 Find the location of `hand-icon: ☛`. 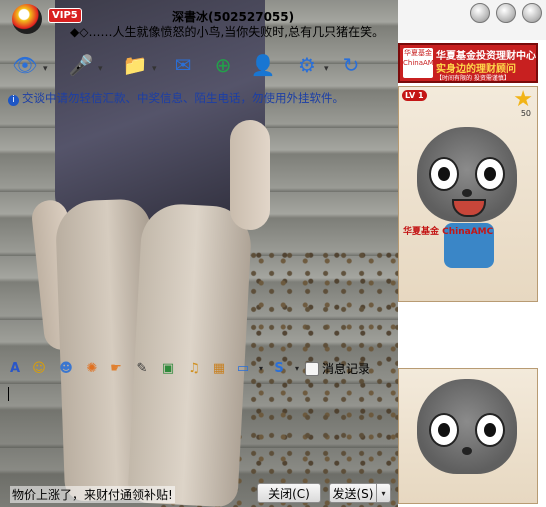

hand-icon: ☛ is located at coordinates (116, 368).